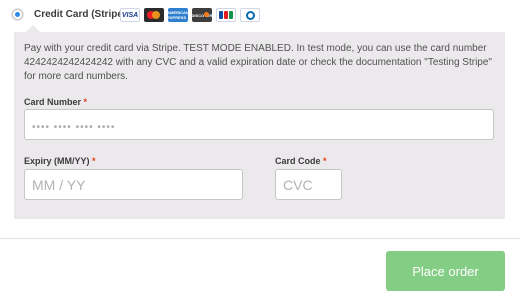  What do you see at coordinates (298, 161) in the screenshot?
I see `card-code-label-text: Card Code` at bounding box center [298, 161].